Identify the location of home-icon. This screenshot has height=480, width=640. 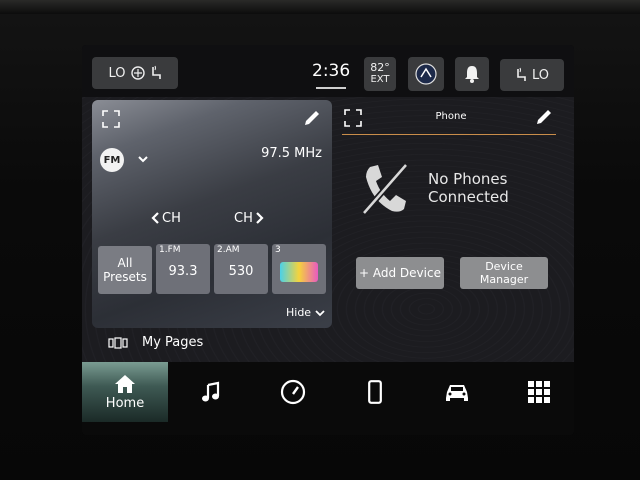
(125, 383).